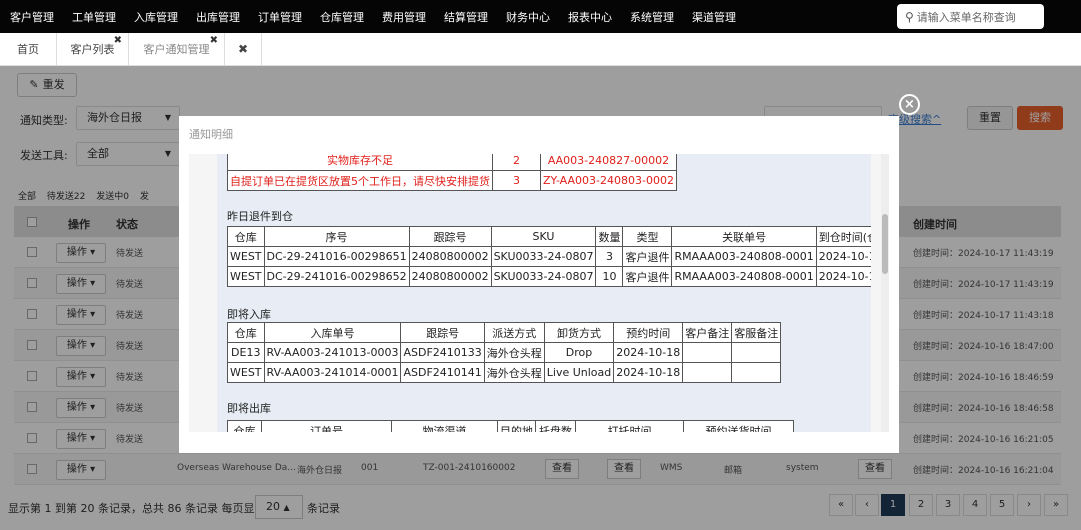 The width and height of the screenshot is (1081, 530). What do you see at coordinates (516, 426) in the screenshot?
I see `outbound-header: 目的地` at bounding box center [516, 426].